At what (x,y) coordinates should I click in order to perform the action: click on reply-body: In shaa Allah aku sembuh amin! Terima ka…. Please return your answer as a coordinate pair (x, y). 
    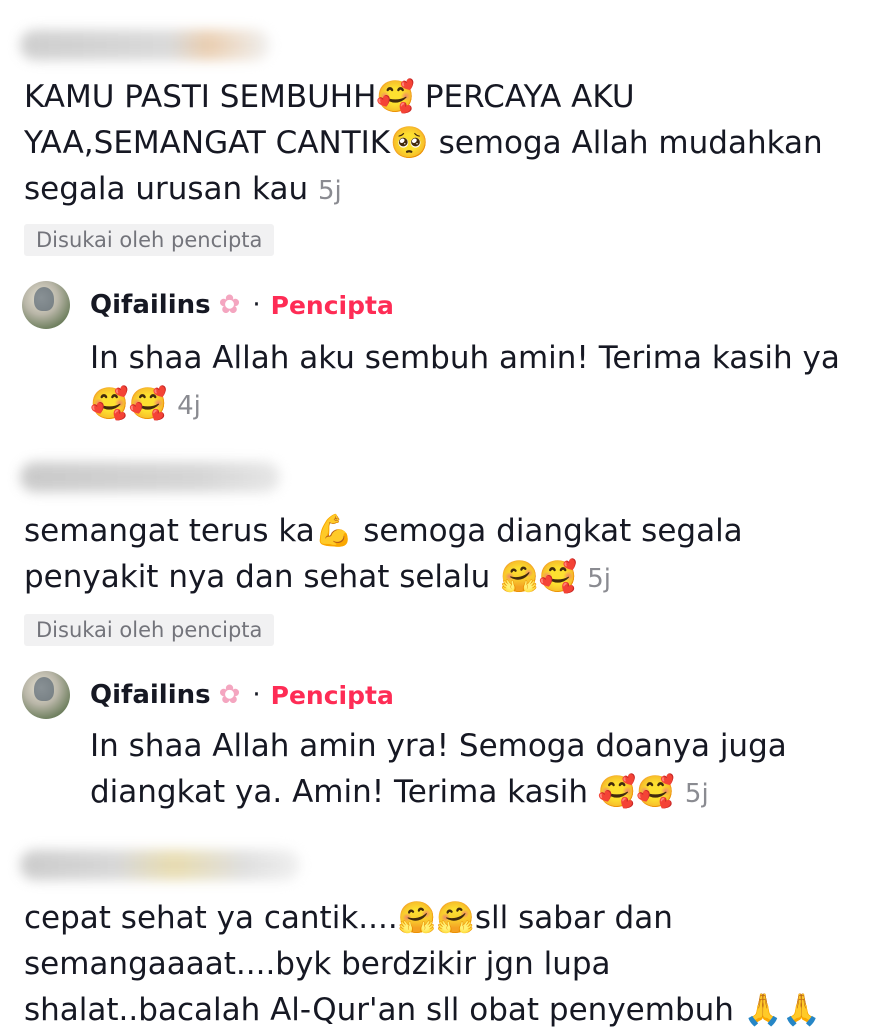
    Looking at the image, I should click on (470, 381).